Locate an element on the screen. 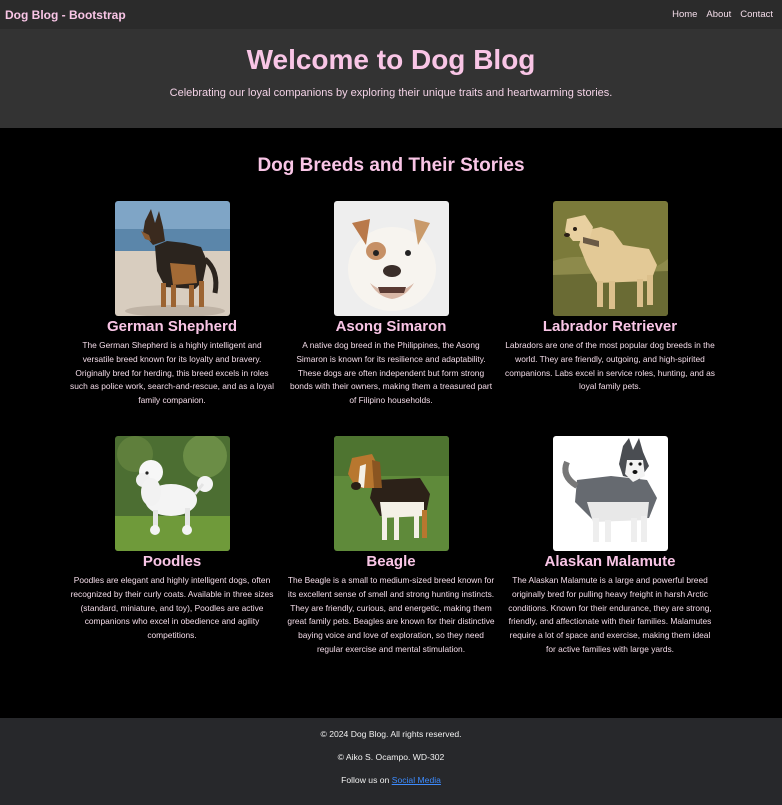 The height and width of the screenshot is (805, 782). footer-follow: Follow us on Social Media is located at coordinates (391, 780).